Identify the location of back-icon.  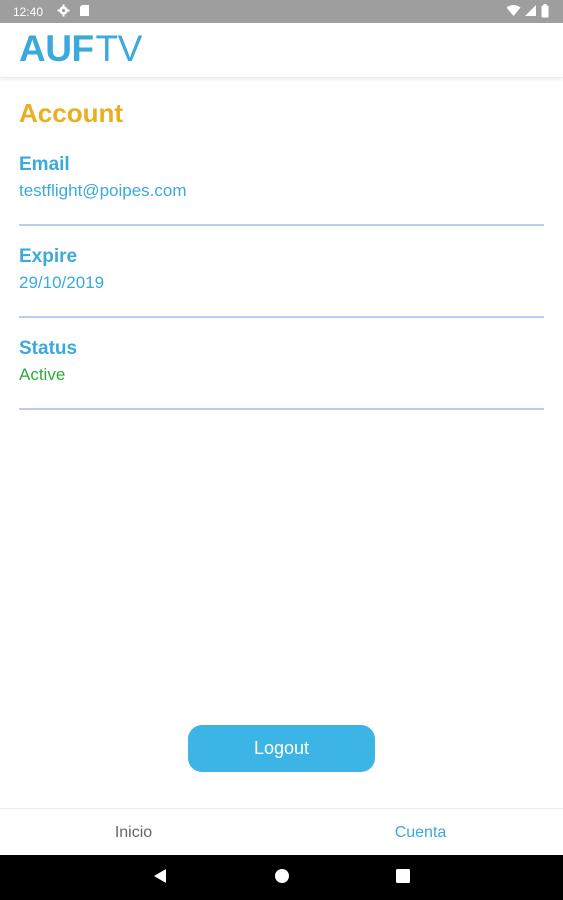
(160, 878).